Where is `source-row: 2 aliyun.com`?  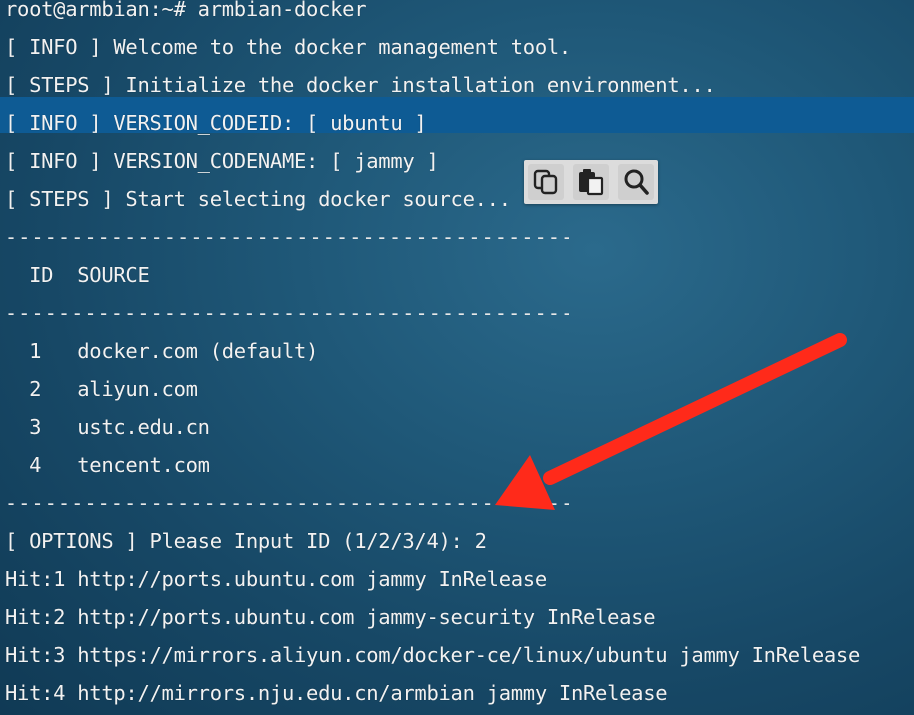
source-row: 2 aliyun.com is located at coordinates (101, 389).